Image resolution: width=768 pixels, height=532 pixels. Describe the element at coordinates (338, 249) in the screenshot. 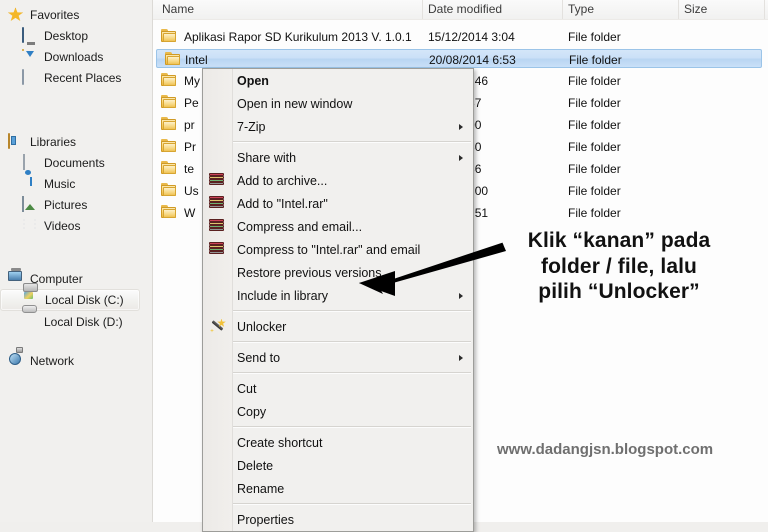

I see `menu-item-compress-to-intel-rar-and-email: Compress to "Intel.rar" and email` at that location.